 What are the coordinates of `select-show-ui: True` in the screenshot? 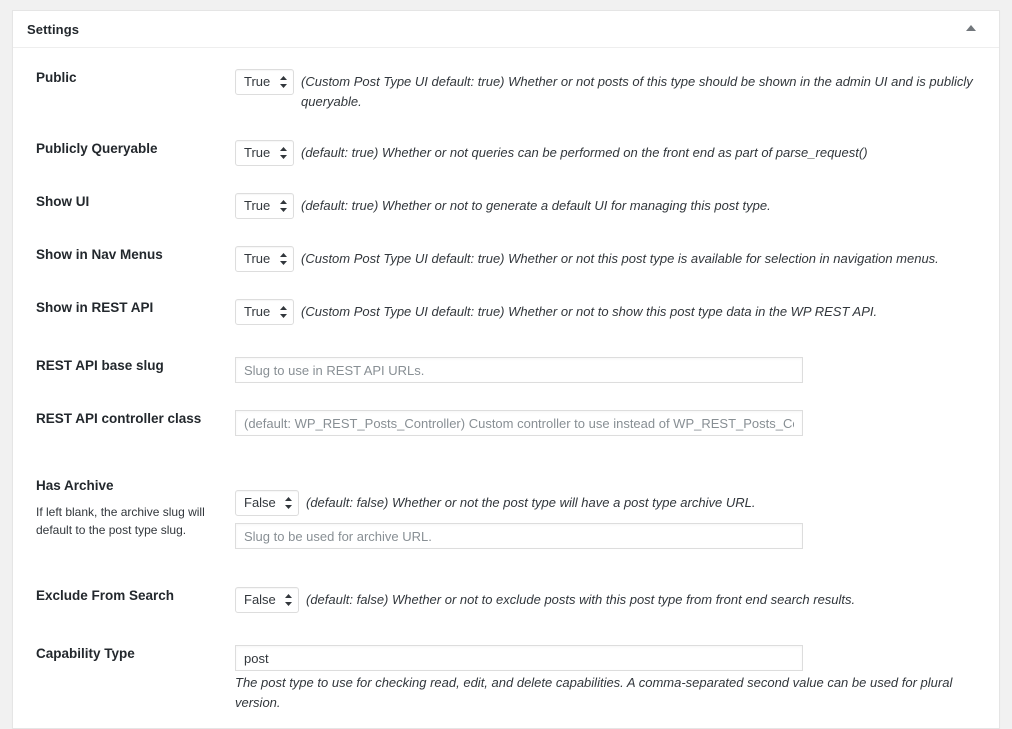 It's located at (264, 206).